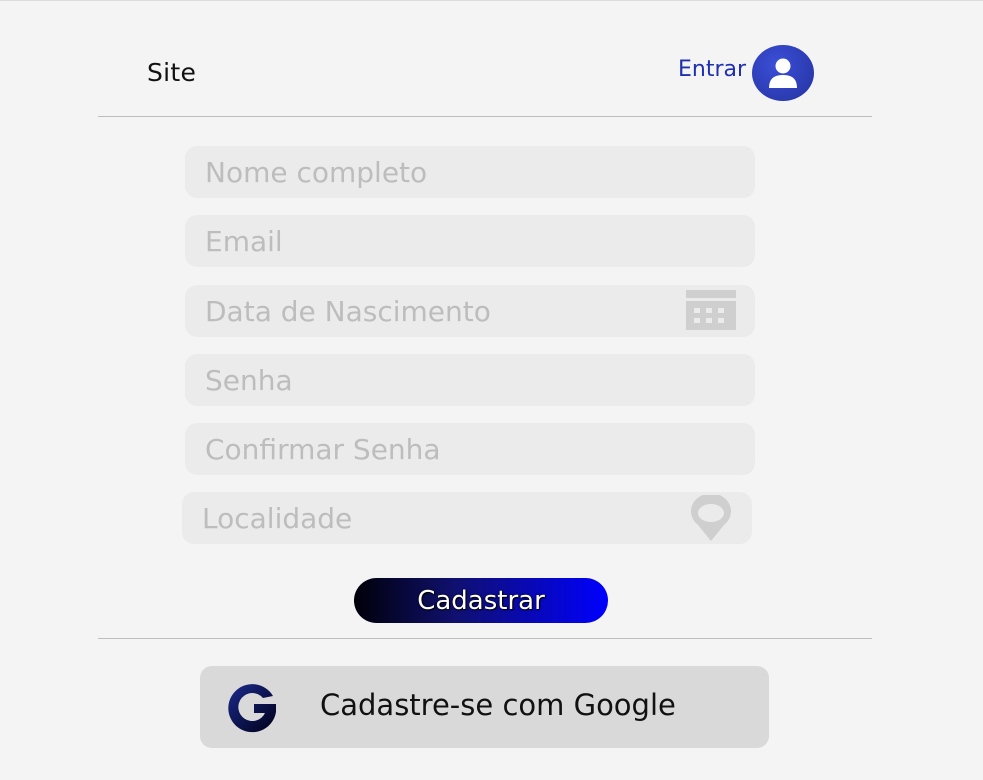 This screenshot has height=780, width=983. Describe the element at coordinates (711, 518) in the screenshot. I see `location-pin-icon` at that location.